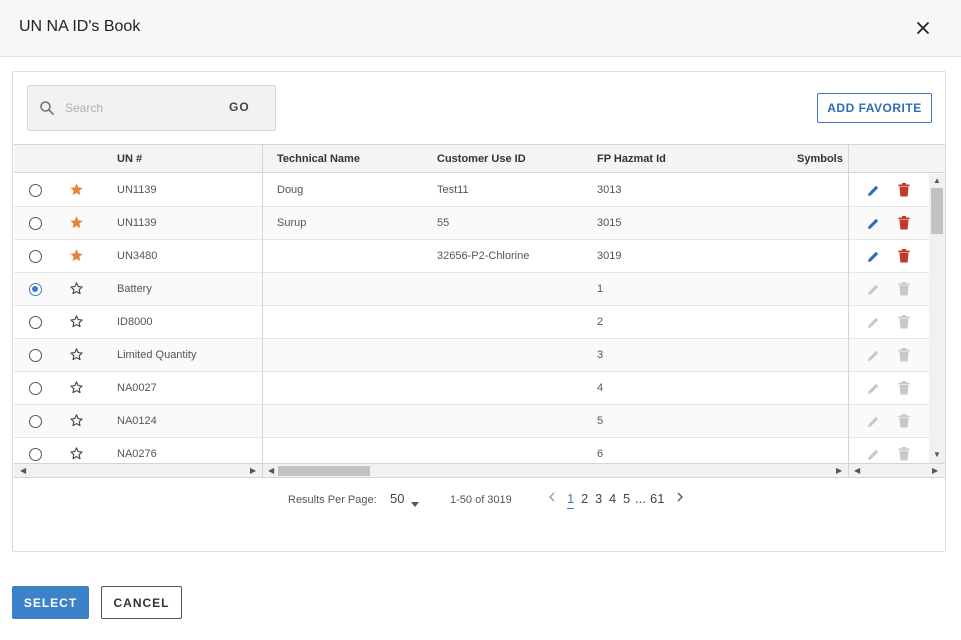  What do you see at coordinates (600, 454) in the screenshot?
I see `cell-hazmat-id: 6` at bounding box center [600, 454].